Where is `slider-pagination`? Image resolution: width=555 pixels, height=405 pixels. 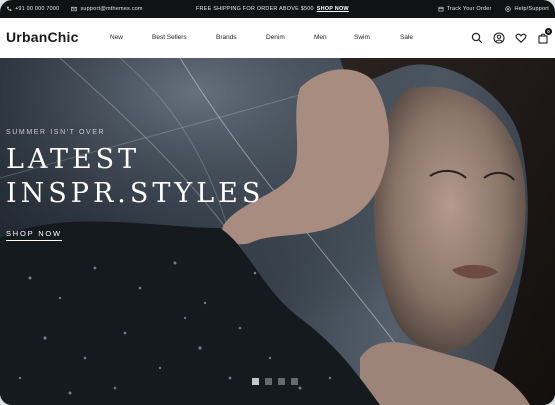 slider-pagination is located at coordinates (275, 381).